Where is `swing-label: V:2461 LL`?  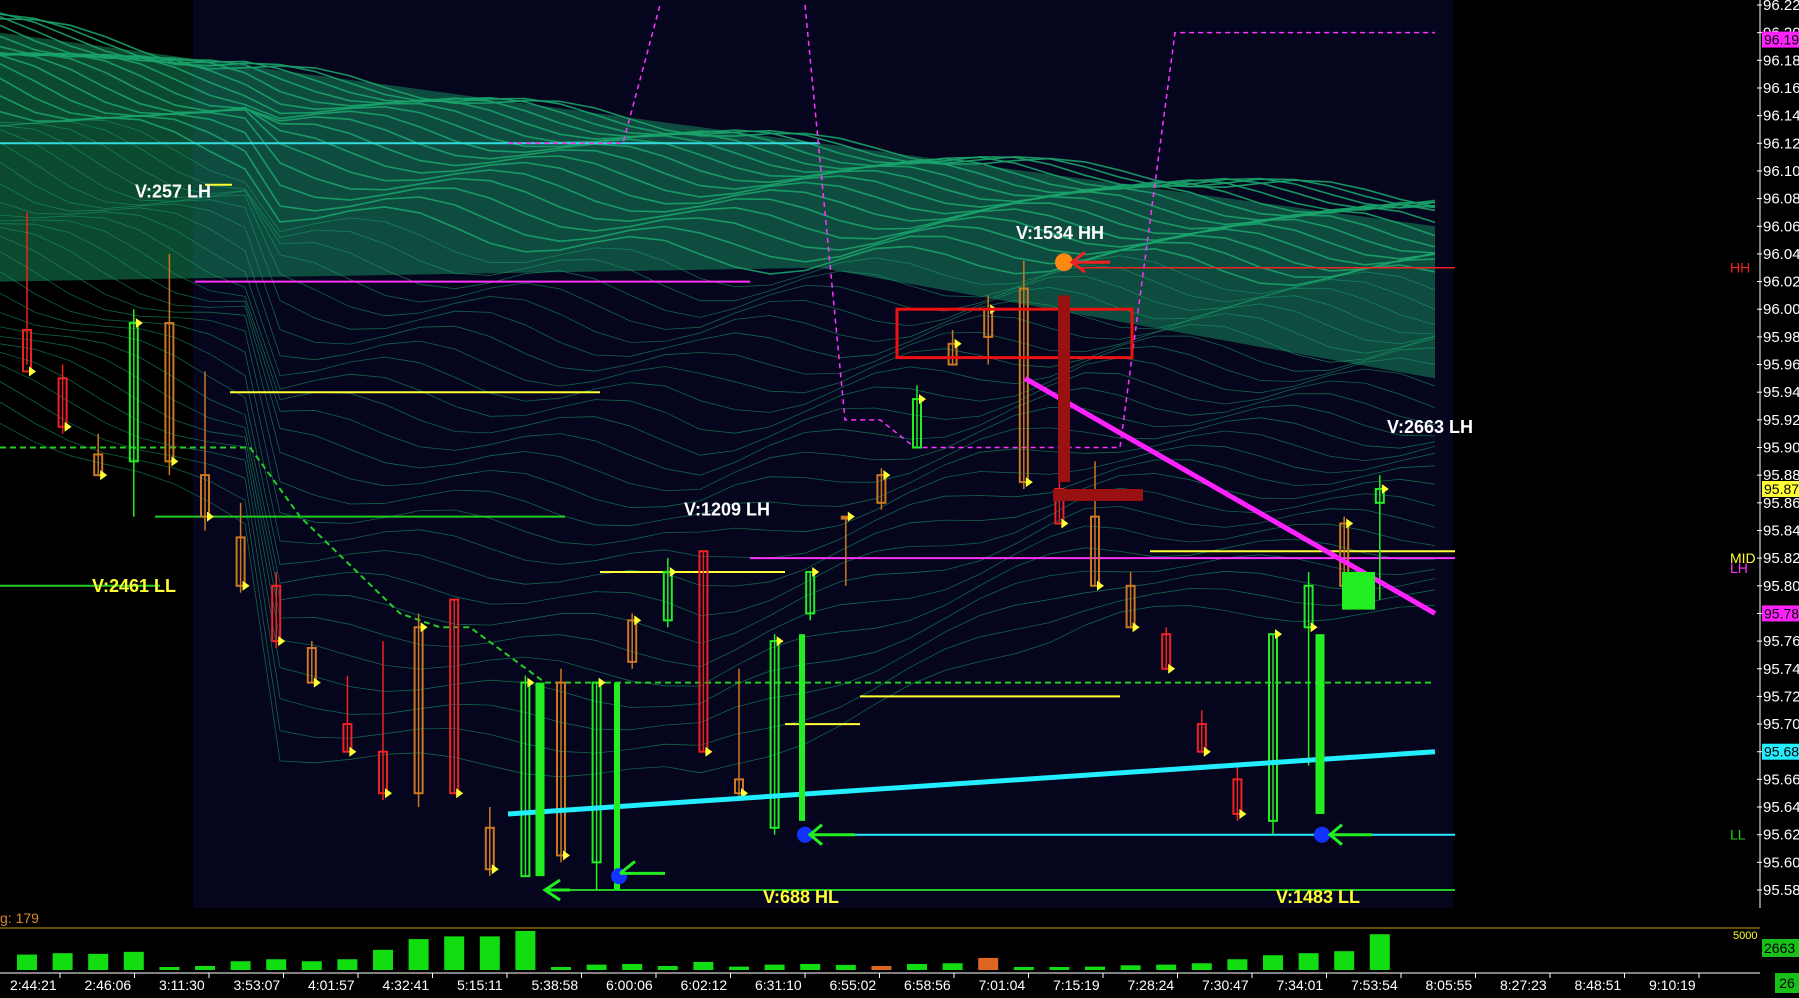 swing-label: V:2461 LL is located at coordinates (134, 586).